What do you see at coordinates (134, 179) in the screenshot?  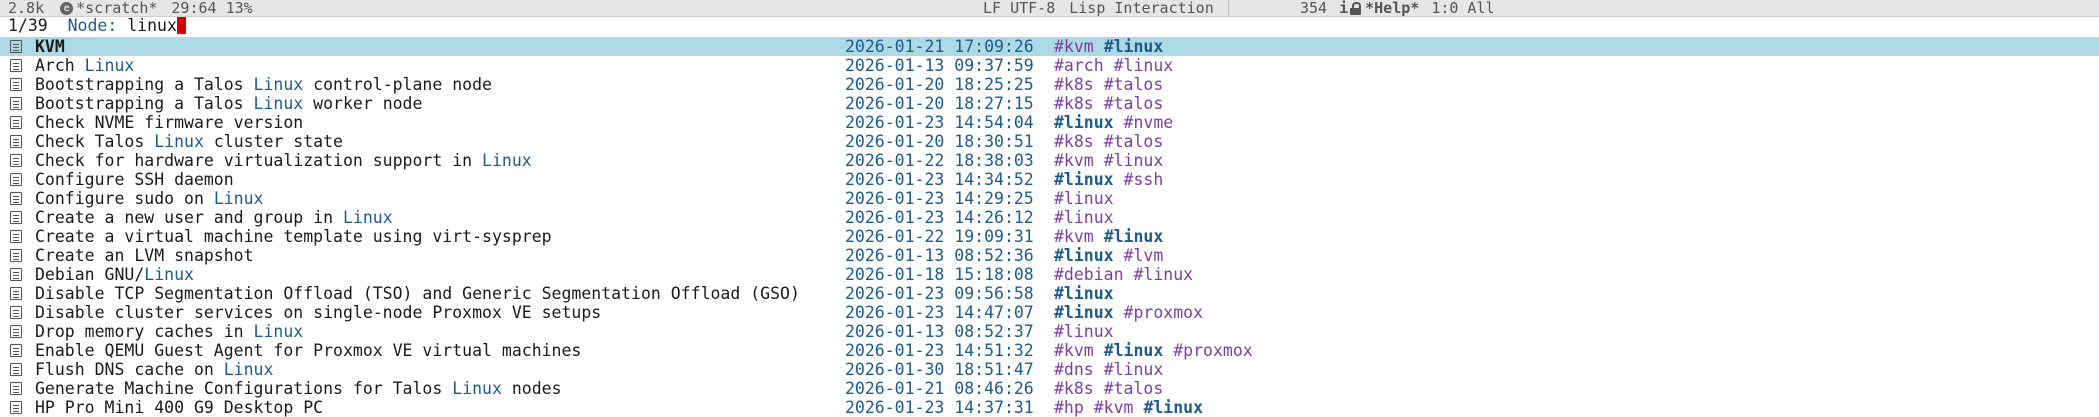 I see `title-text: Configure SSH daemon` at bounding box center [134, 179].